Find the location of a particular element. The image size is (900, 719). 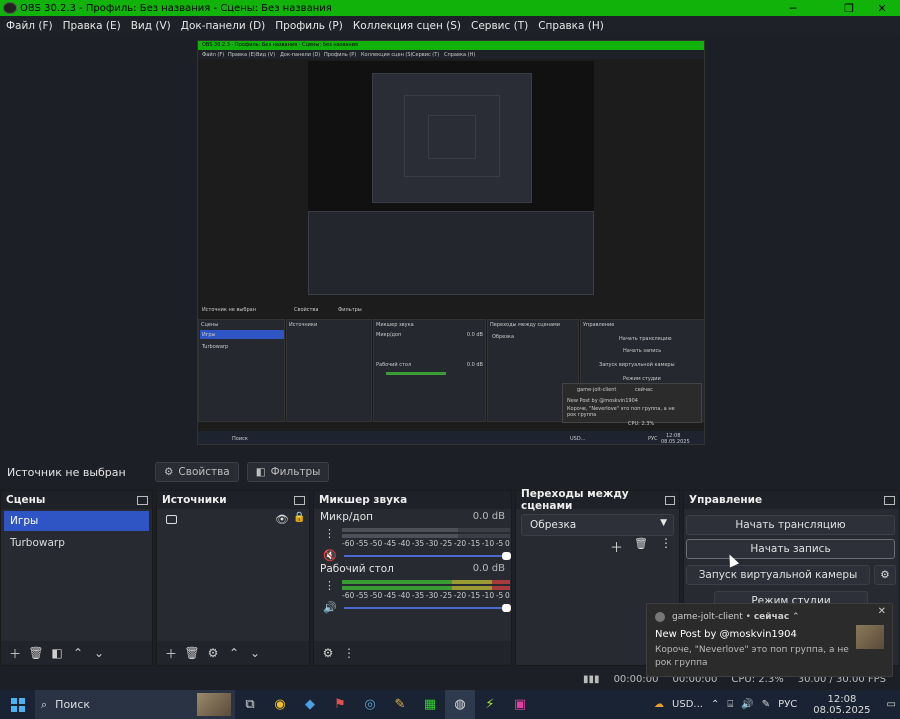

minimize-button: ─ is located at coordinates (793, 8).